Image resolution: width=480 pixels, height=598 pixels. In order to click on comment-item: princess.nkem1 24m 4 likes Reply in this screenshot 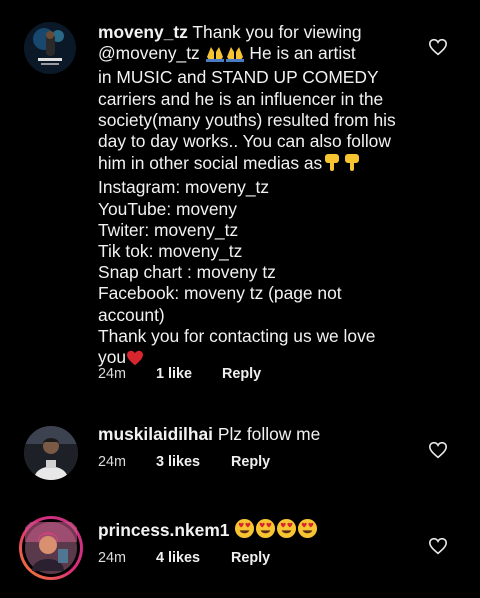, I will do `click(240, 554)`.